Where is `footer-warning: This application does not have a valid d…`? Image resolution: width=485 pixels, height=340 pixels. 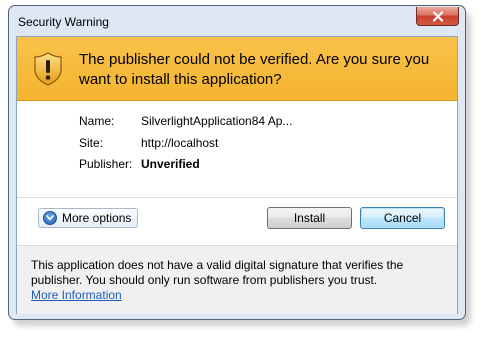 footer-warning: This application does not have a valid d… is located at coordinates (231, 280).